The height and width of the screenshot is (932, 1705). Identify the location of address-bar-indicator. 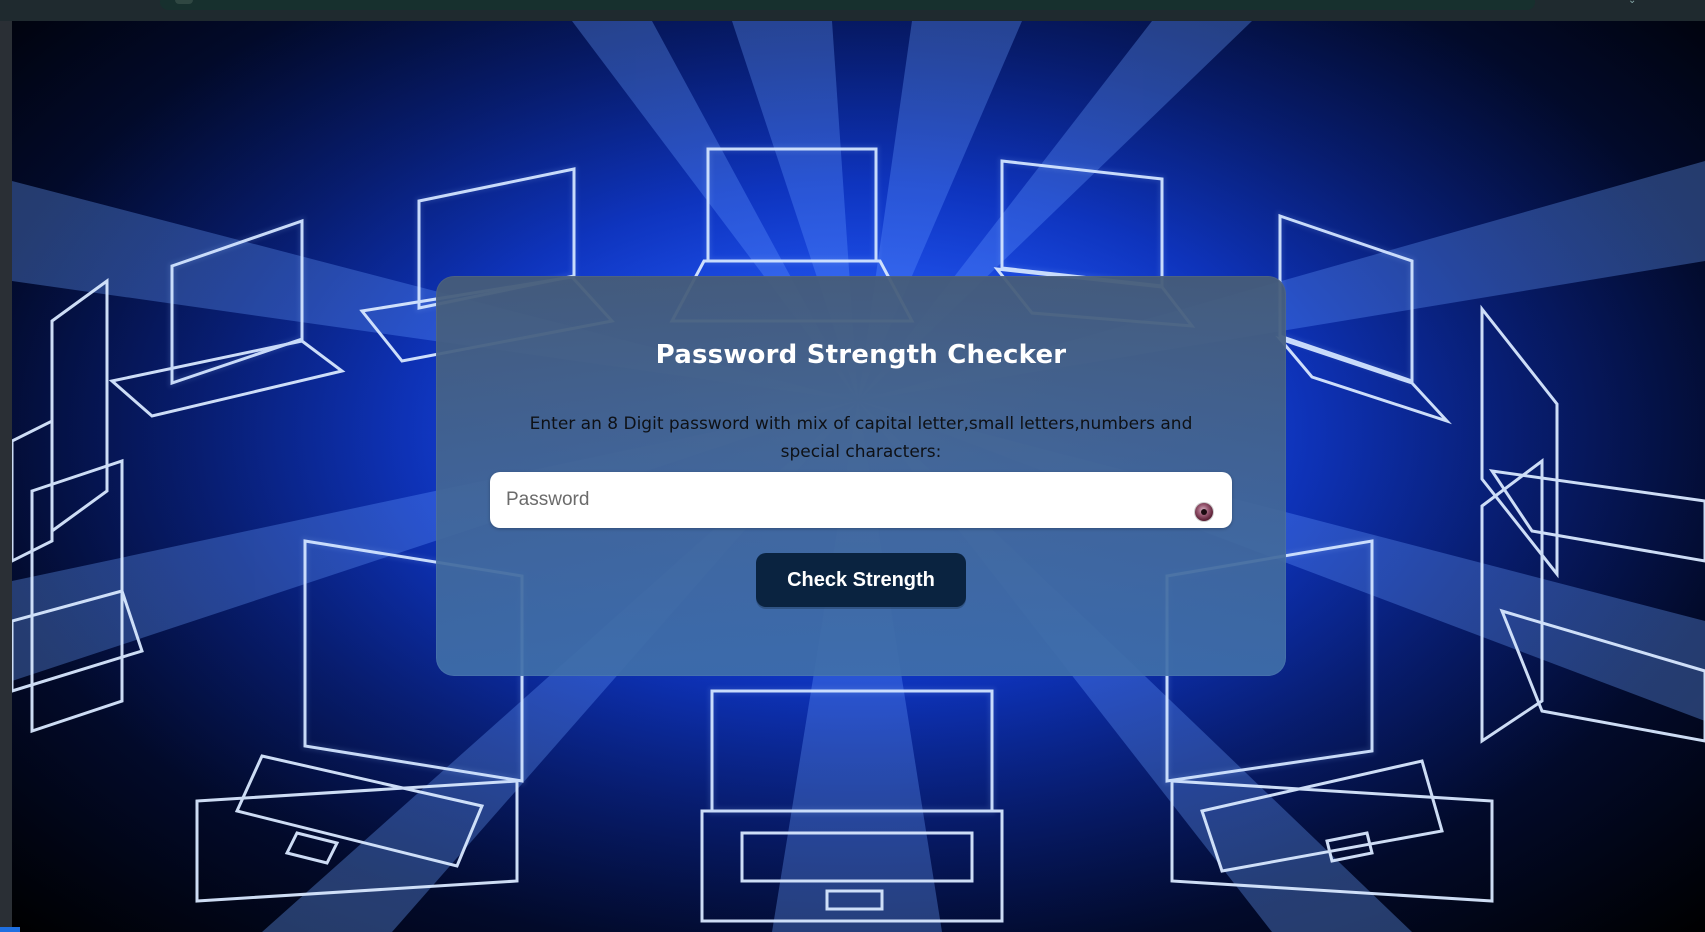
(184, 2).